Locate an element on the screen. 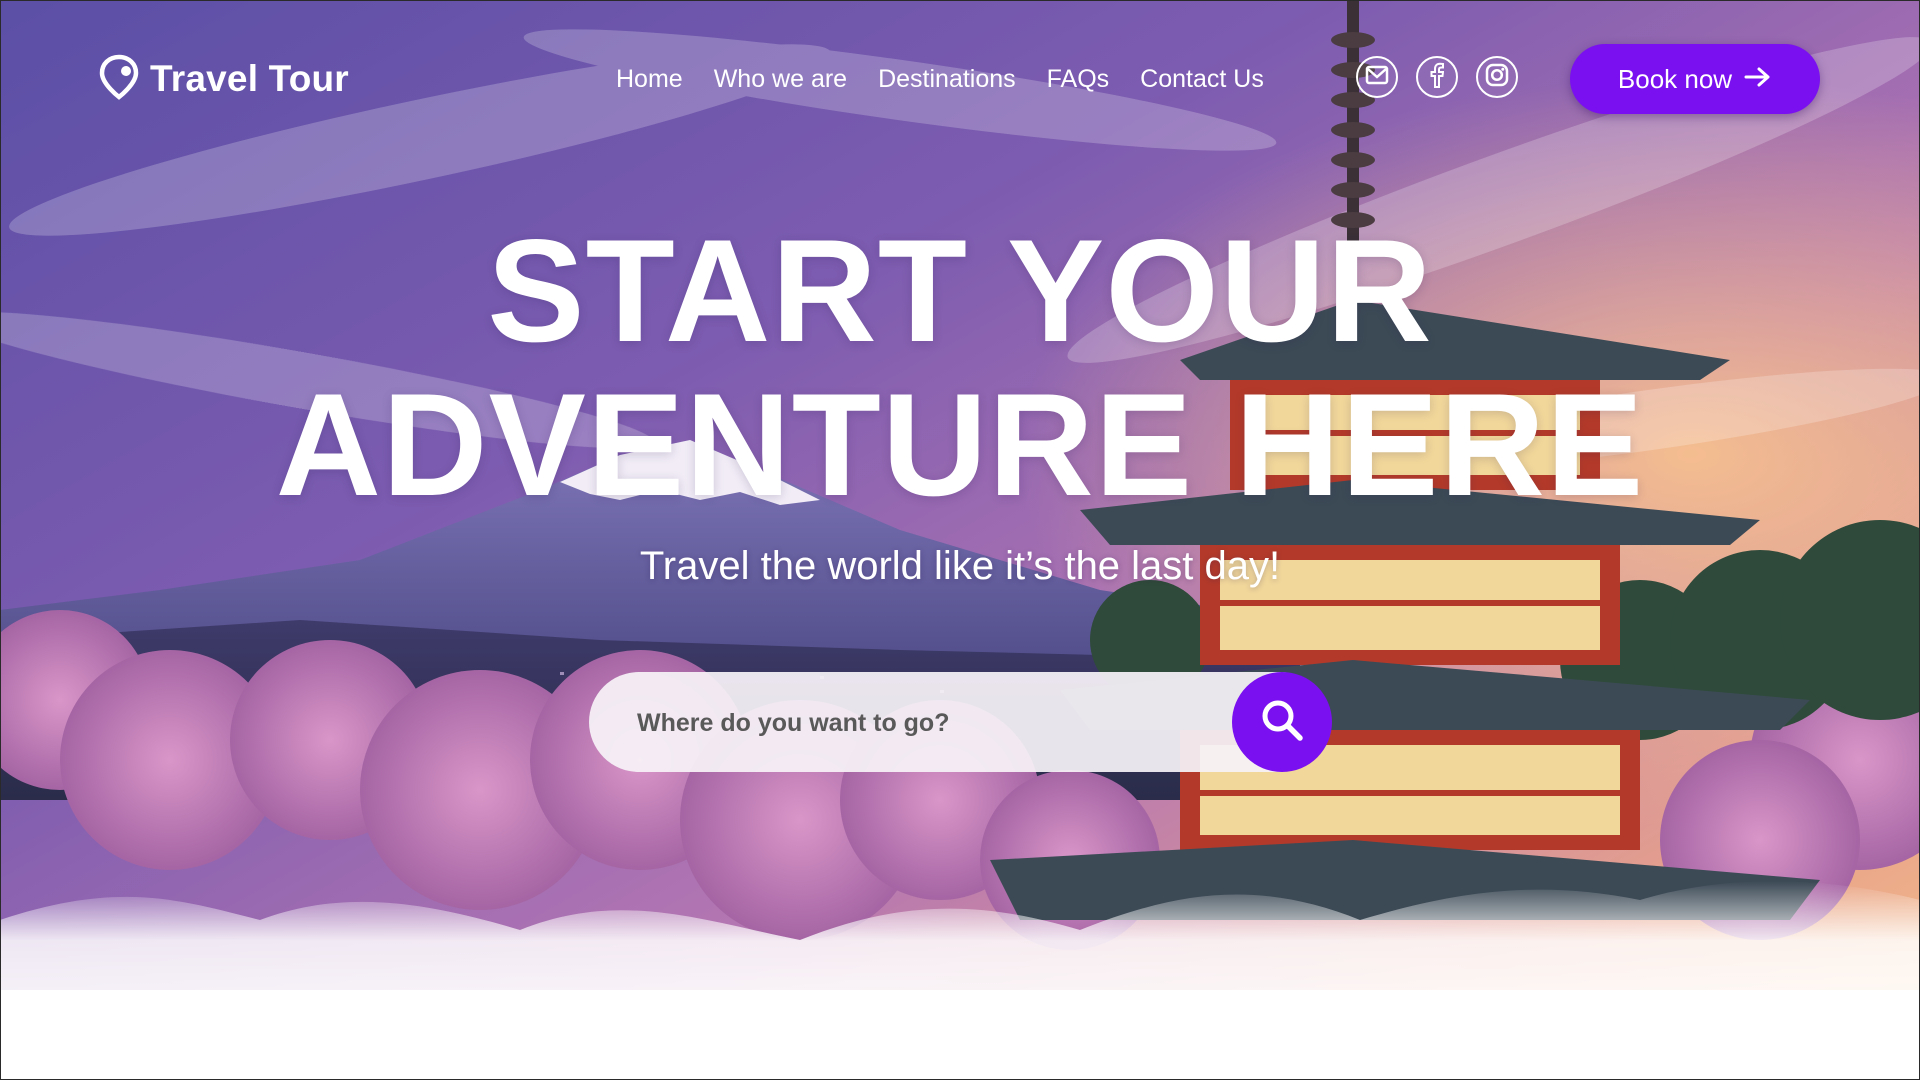 Image resolution: width=1920 pixels, height=1080 pixels. destination-search-input is located at coordinates (917, 723).